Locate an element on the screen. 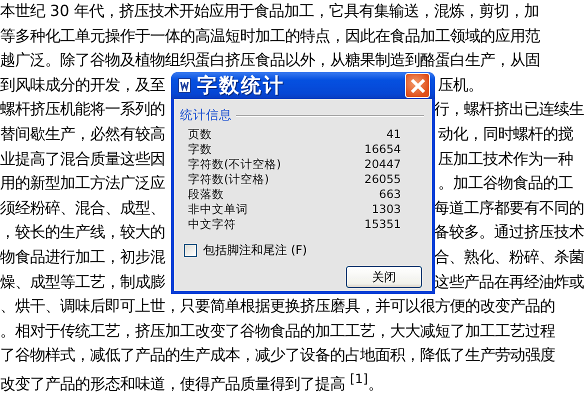  stat-value: 26055 is located at coordinates (382, 179).